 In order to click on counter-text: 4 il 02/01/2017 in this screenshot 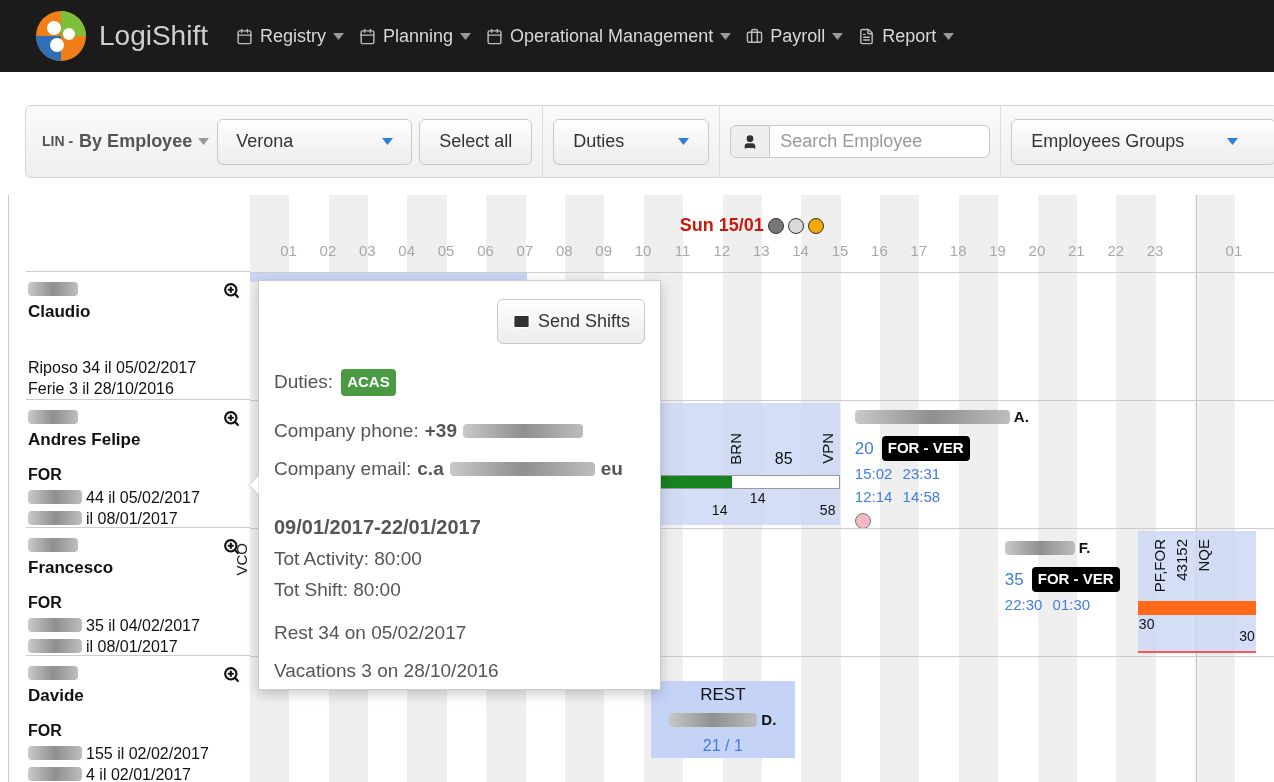, I will do `click(138, 773)`.